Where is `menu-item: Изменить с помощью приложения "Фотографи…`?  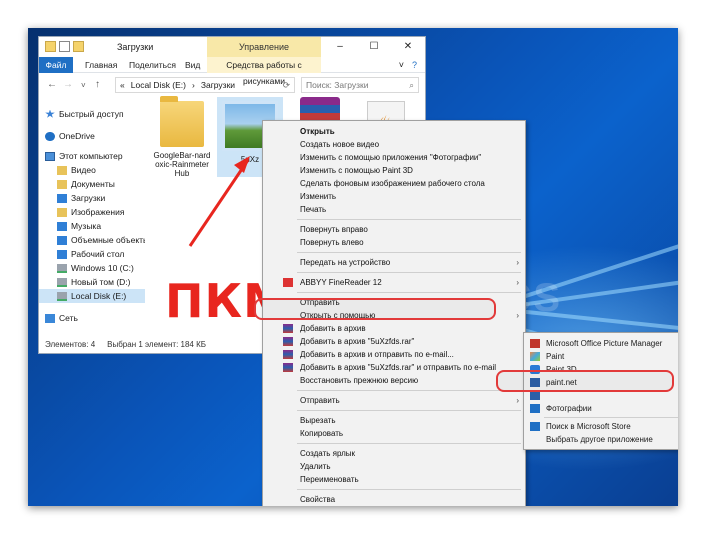 menu-item: Изменить с помощью приложения "Фотографи… is located at coordinates (394, 157).